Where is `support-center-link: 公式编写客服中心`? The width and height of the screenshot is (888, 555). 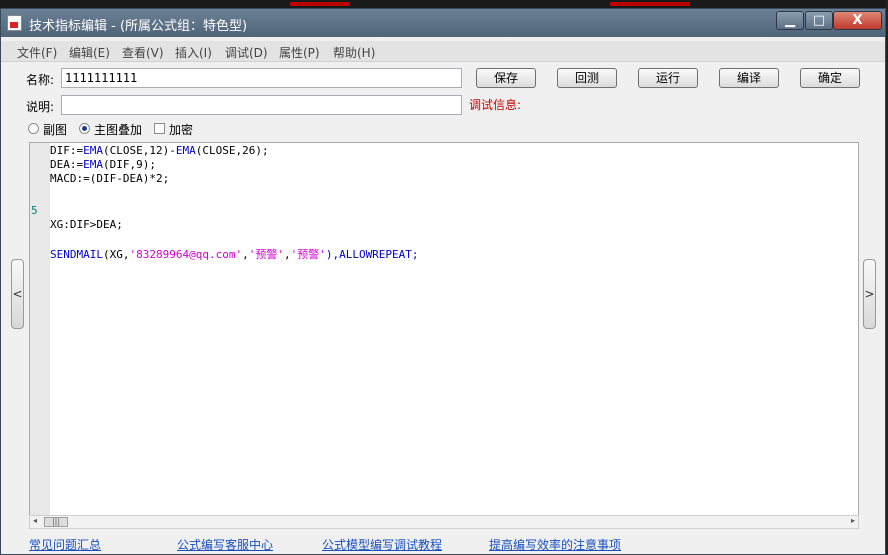 support-center-link: 公式编写客服中心 is located at coordinates (225, 544).